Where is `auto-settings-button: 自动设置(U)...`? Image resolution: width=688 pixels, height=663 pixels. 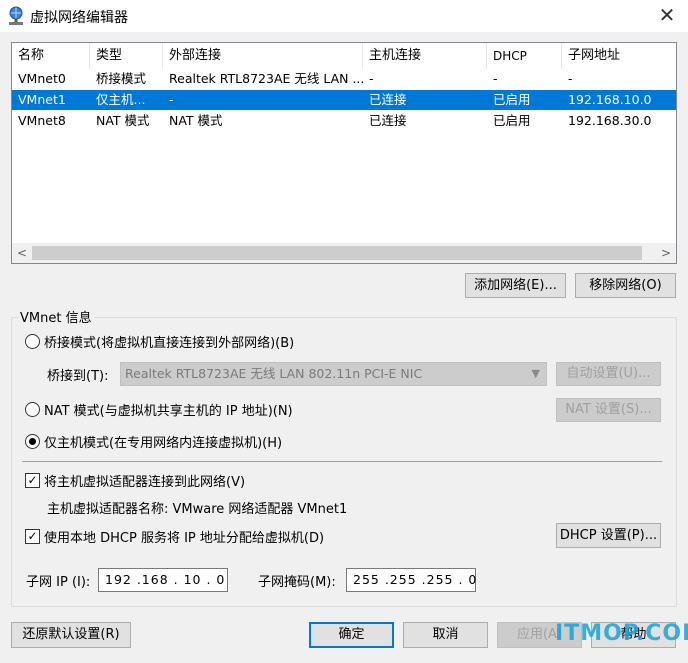
auto-settings-button: 自动设置(U)... is located at coordinates (608, 374).